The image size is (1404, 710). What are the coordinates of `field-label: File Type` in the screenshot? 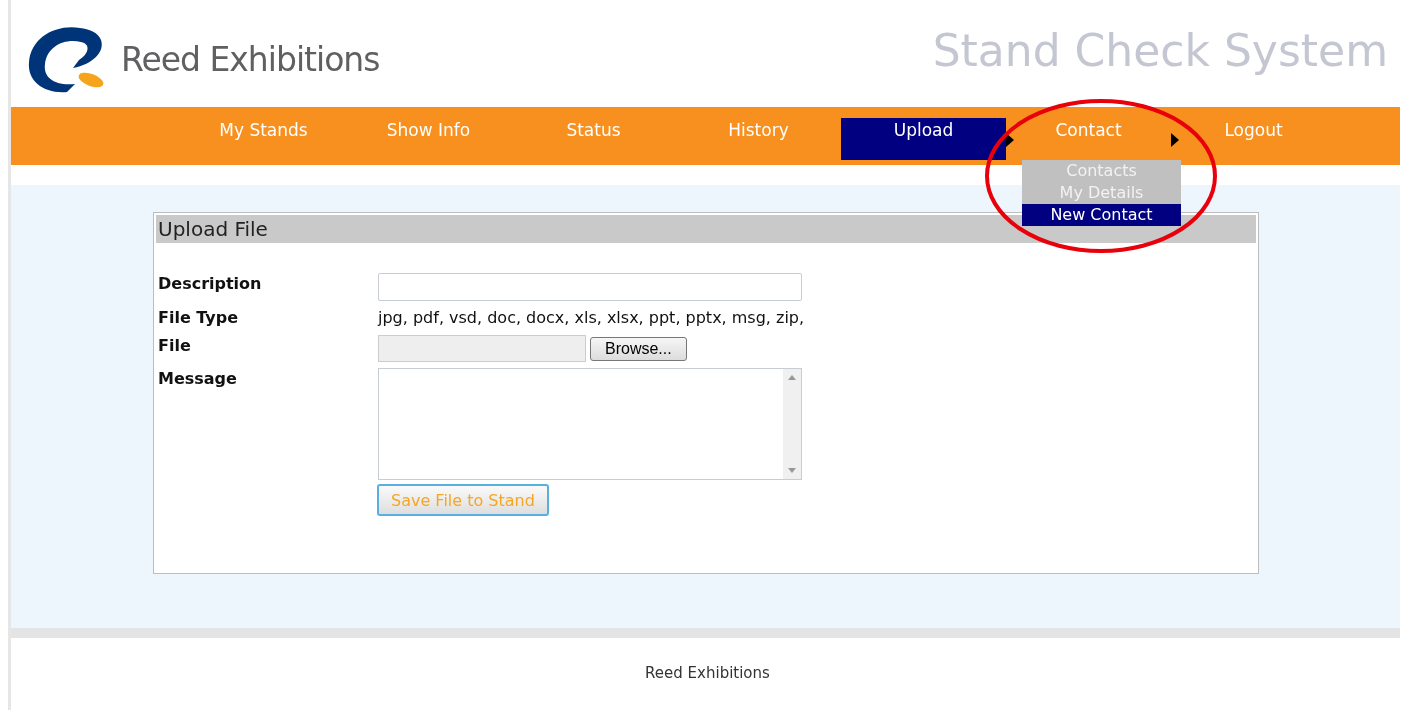 It's located at (199, 318).